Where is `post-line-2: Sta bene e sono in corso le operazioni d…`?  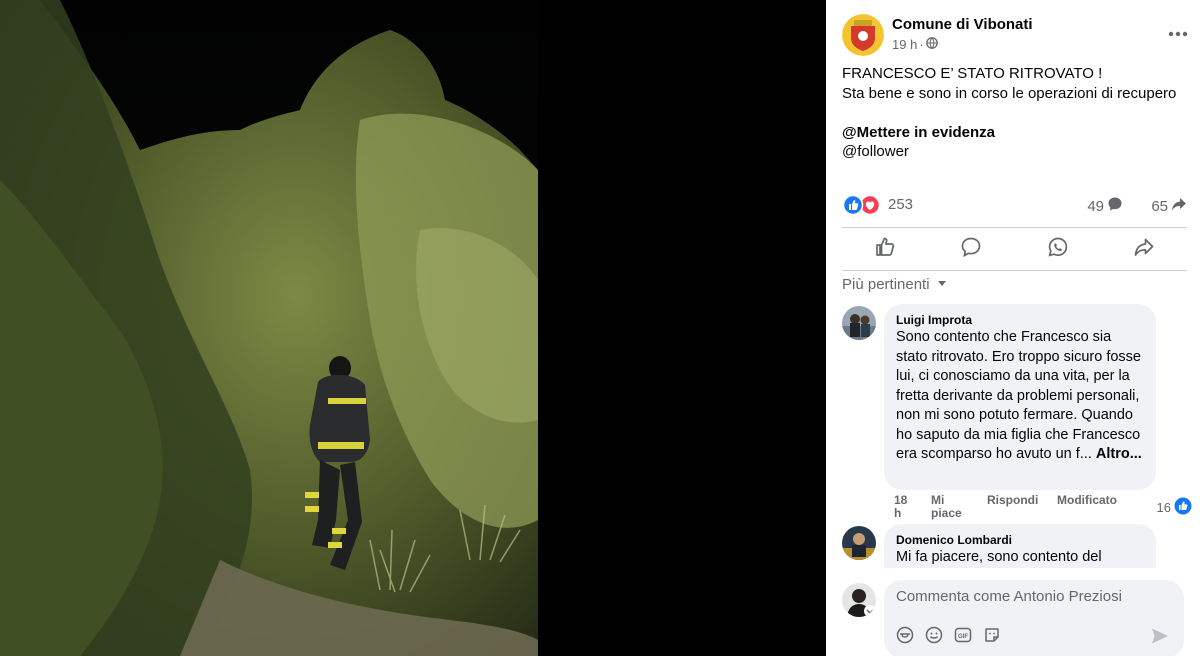 post-line-2: Sta bene e sono in corso le operazioni d… is located at coordinates (1009, 93).